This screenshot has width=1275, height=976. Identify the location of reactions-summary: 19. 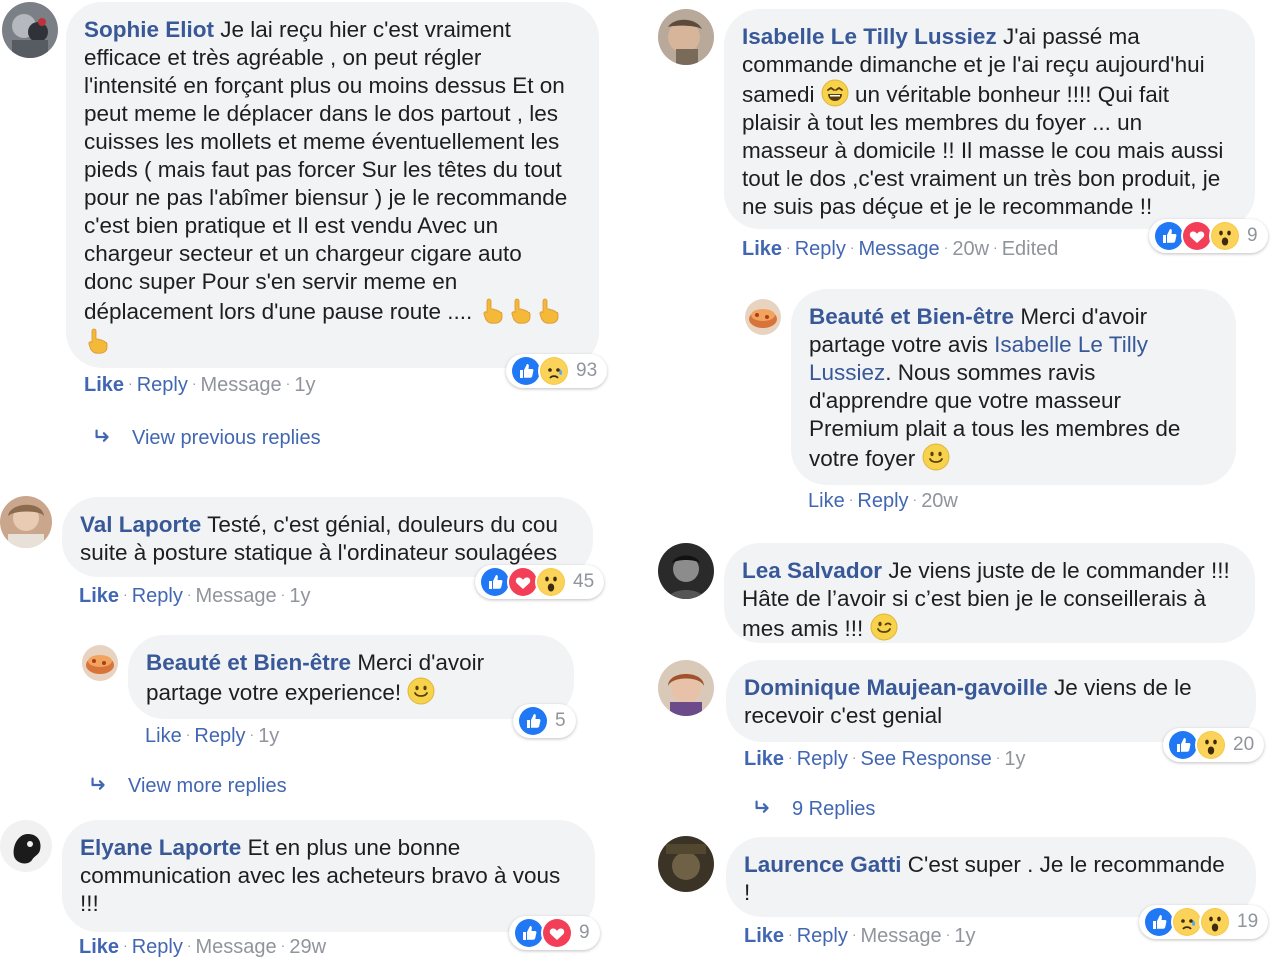
(1204, 922).